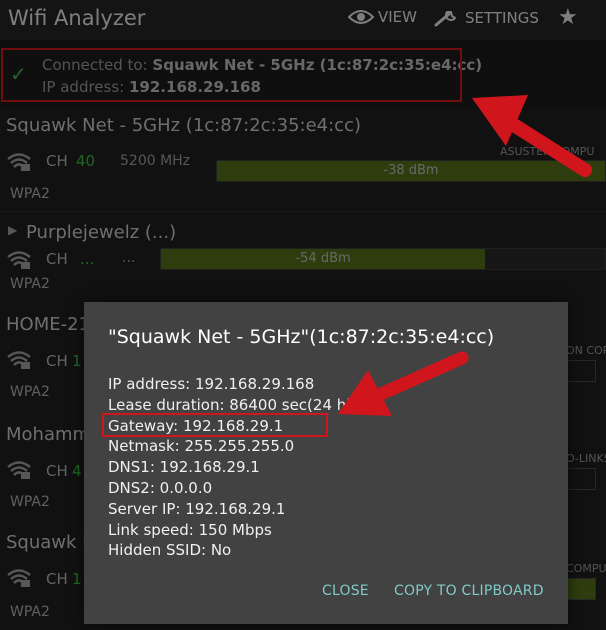 Image resolution: width=606 pixels, height=630 pixels. I want to click on annotation-arrow-gateway, so click(403, 383).